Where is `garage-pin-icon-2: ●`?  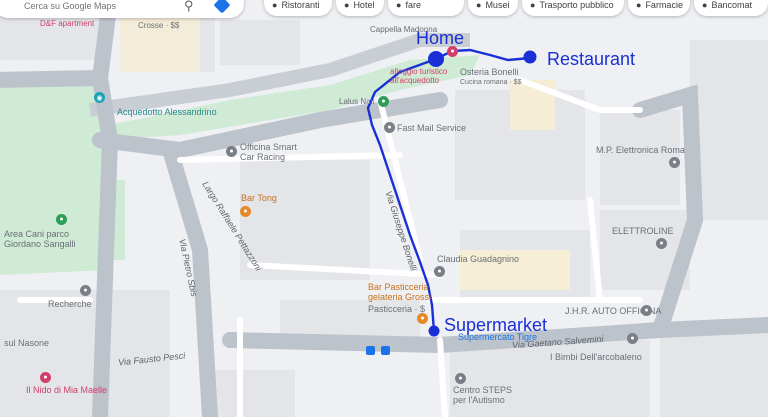
garage-pin-icon-2: ● is located at coordinates (646, 310).